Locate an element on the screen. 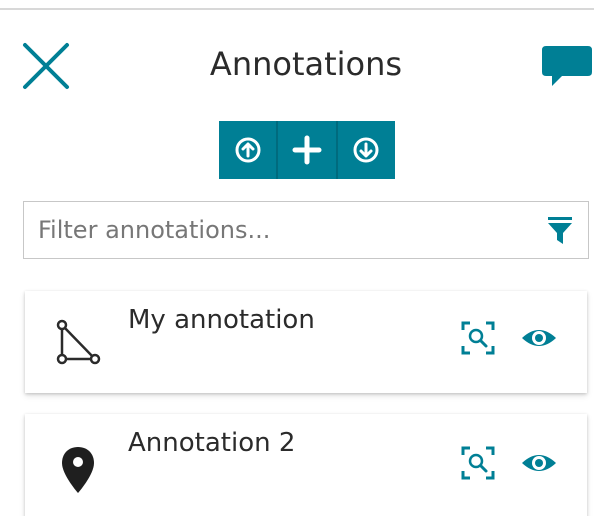 The height and width of the screenshot is (516, 594). close-icon is located at coordinates (46, 66).